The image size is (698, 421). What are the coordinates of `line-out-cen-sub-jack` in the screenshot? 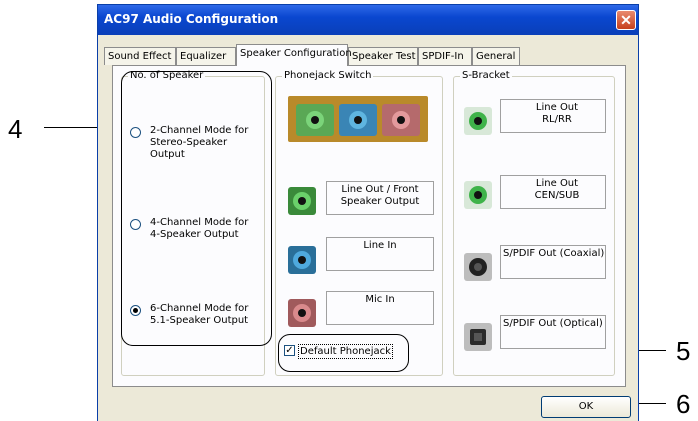 It's located at (478, 195).